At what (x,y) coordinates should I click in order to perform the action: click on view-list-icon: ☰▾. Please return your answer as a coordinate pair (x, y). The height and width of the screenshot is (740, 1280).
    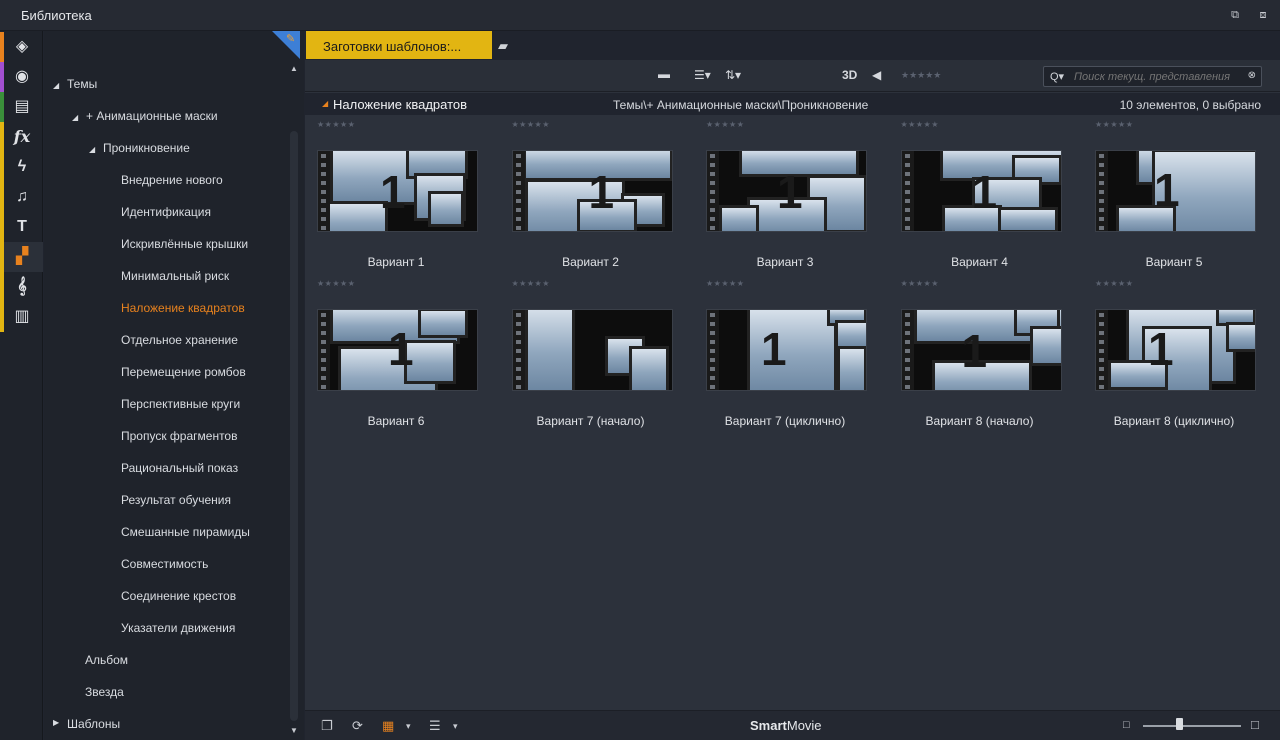
    Looking at the image, I should click on (702, 75).